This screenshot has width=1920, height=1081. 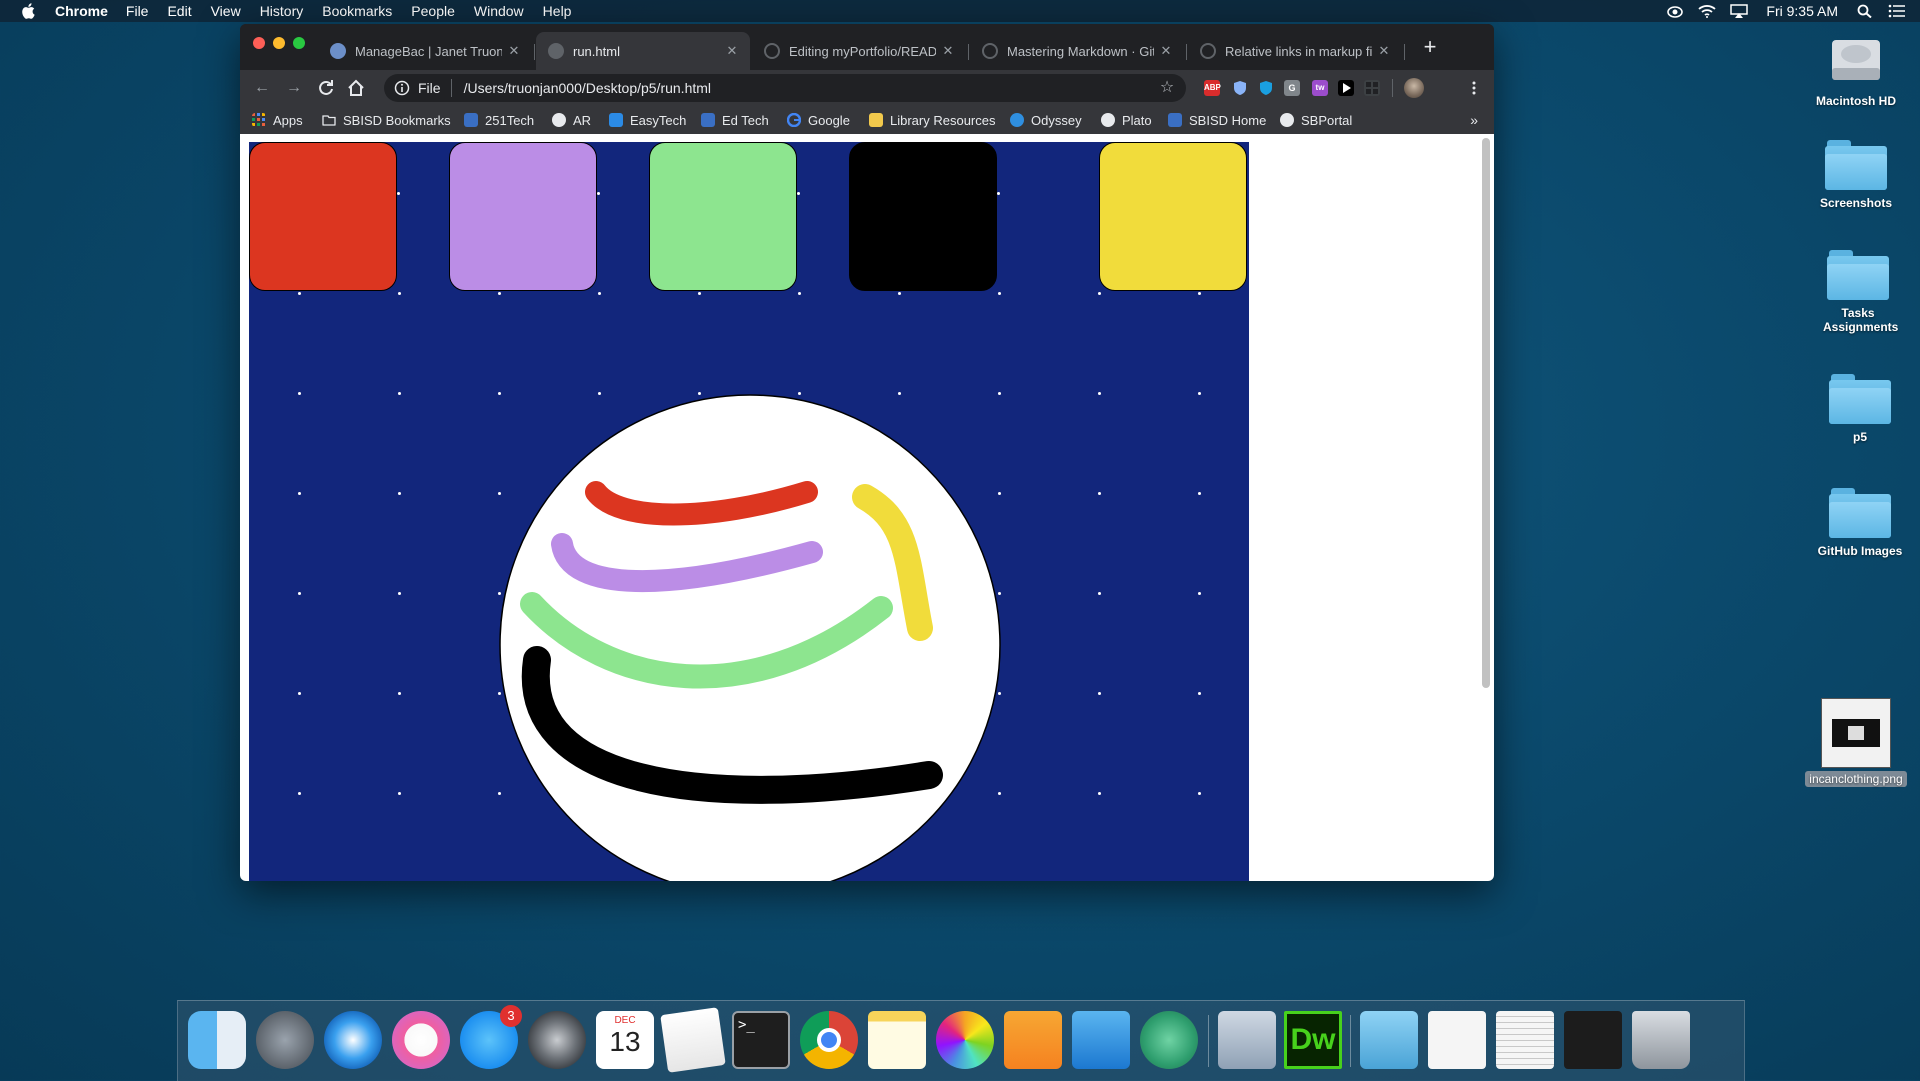 I want to click on dock-app-store-icon: 3, so click(x=491, y=1037).